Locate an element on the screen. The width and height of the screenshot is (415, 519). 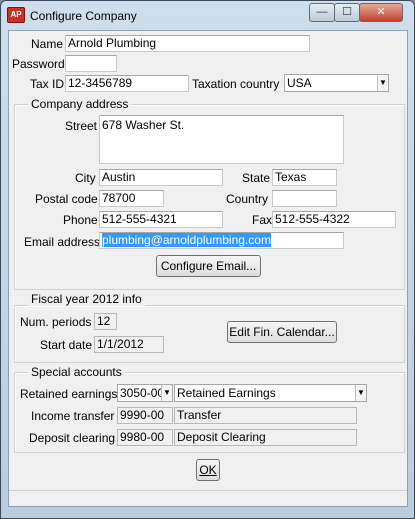
company-address-title: Company address is located at coordinates (80, 104).